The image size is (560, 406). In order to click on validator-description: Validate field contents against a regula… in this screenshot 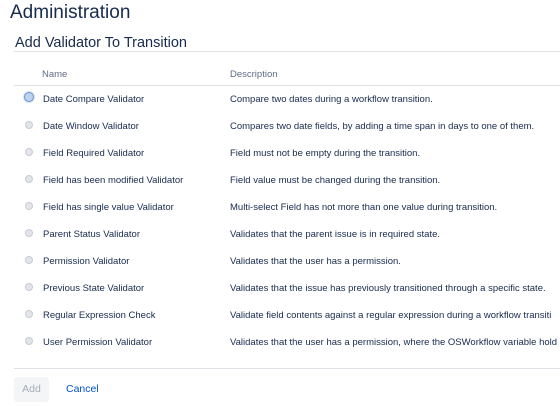, I will do `click(391, 315)`.